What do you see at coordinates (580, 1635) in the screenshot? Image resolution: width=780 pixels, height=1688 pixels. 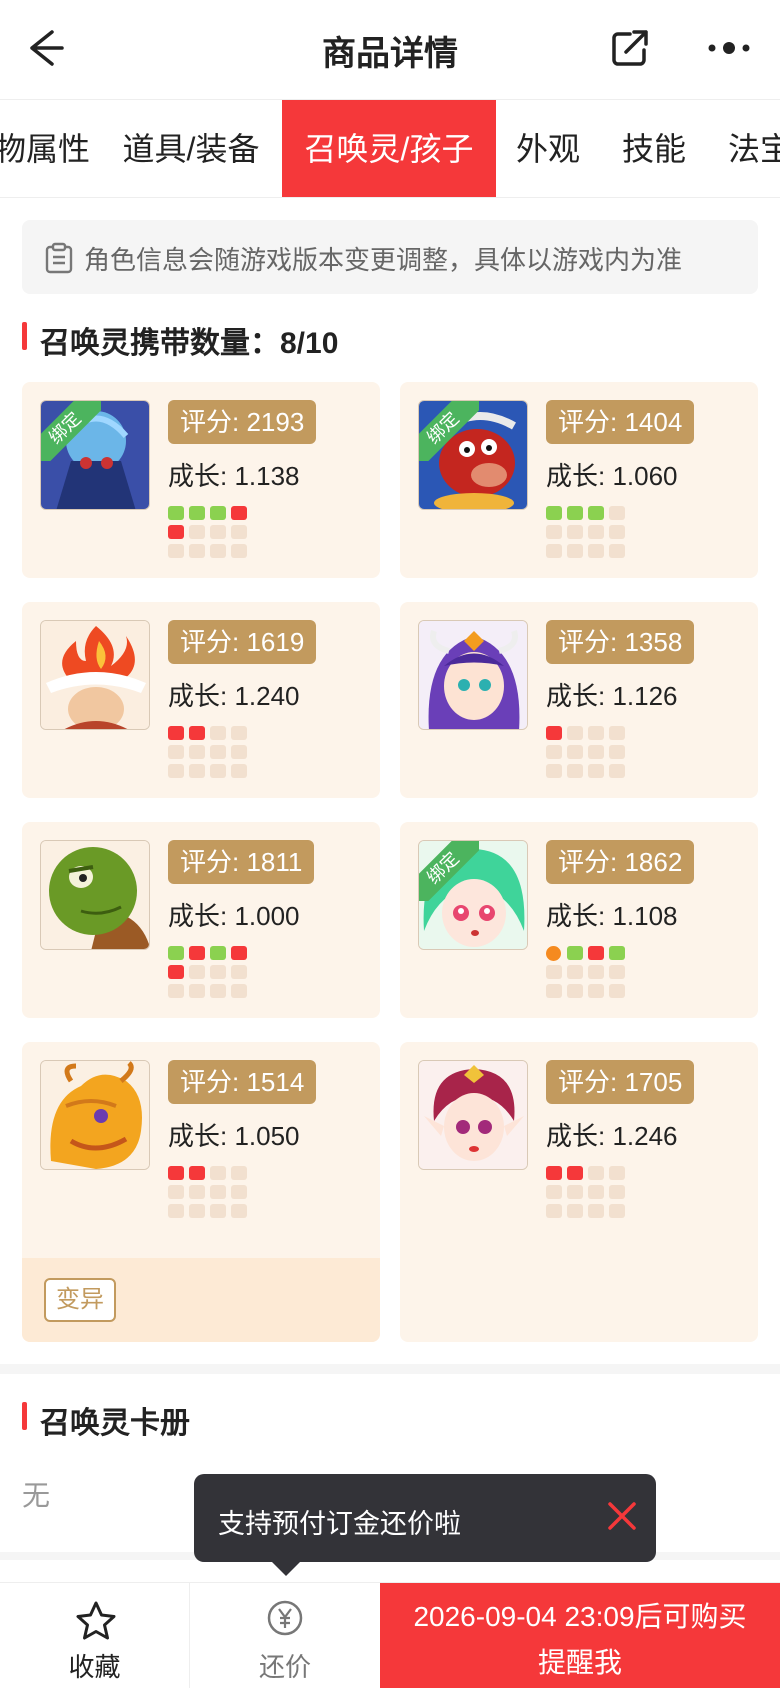 I see `remind-me-button: 2026-09-04 23:09后可购买 提醒我` at bounding box center [580, 1635].